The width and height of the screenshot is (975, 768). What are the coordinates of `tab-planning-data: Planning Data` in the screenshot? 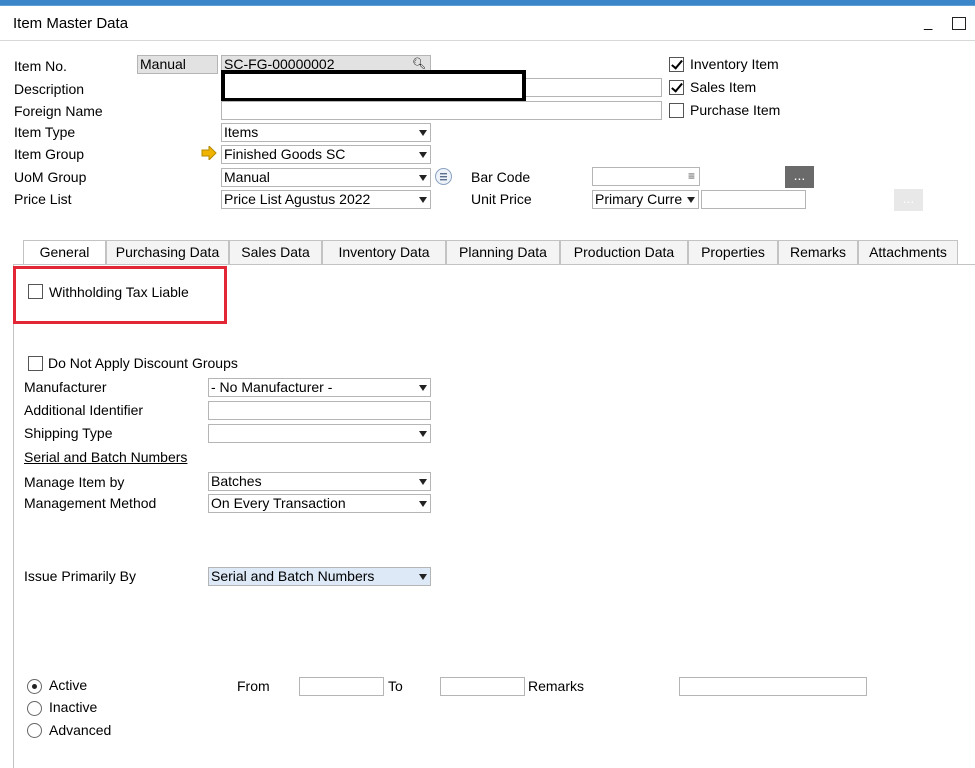 It's located at (503, 252).